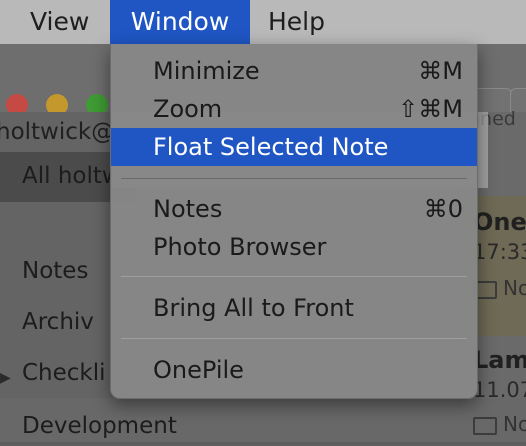  I want to click on menu-item-shortcut: ⌘M, so click(440, 71).